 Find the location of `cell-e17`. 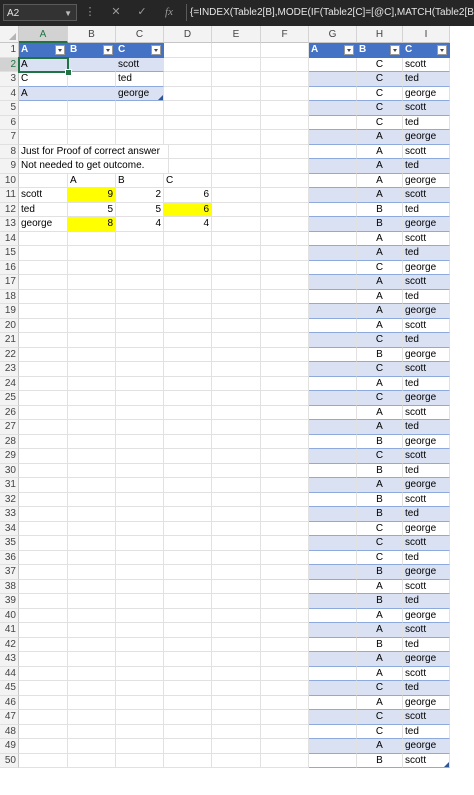

cell-e17 is located at coordinates (236, 282).